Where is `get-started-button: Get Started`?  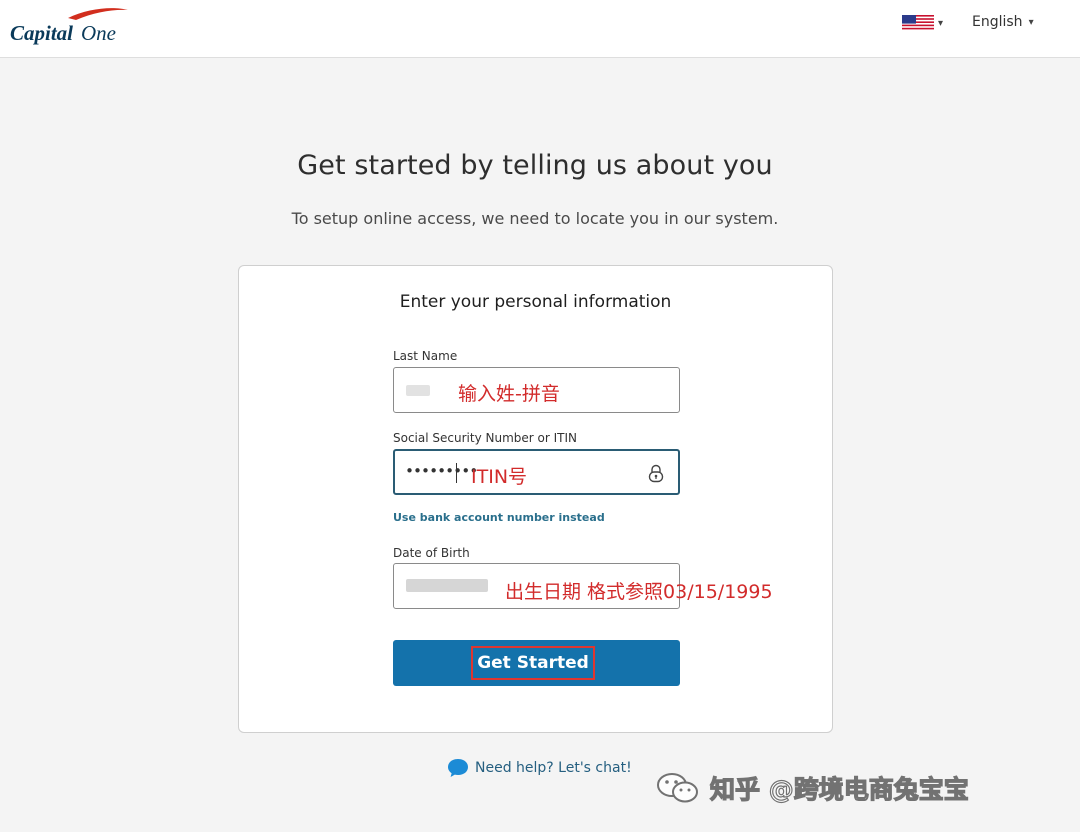
get-started-button: Get Started is located at coordinates (536, 663).